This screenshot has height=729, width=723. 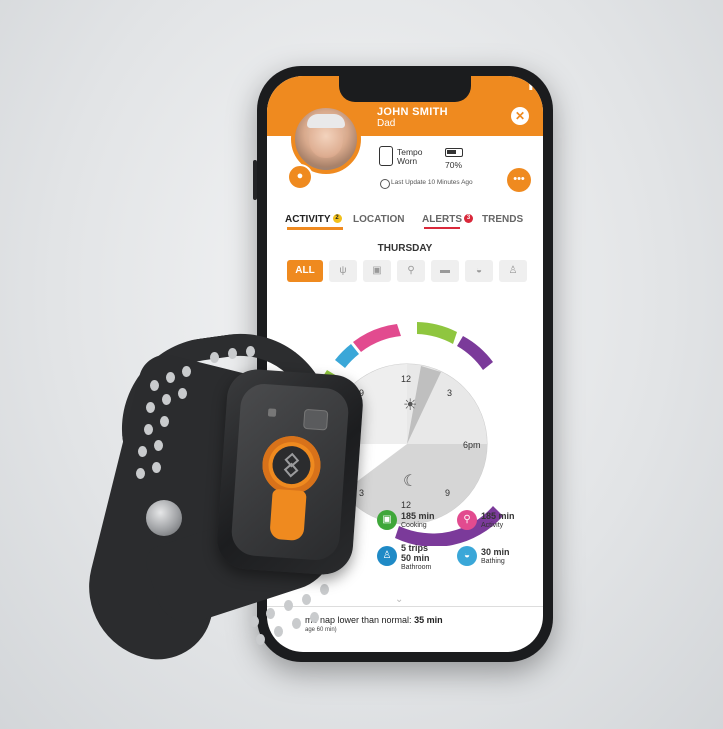 I want to click on device-worn: Worn, so click(x=407, y=161).